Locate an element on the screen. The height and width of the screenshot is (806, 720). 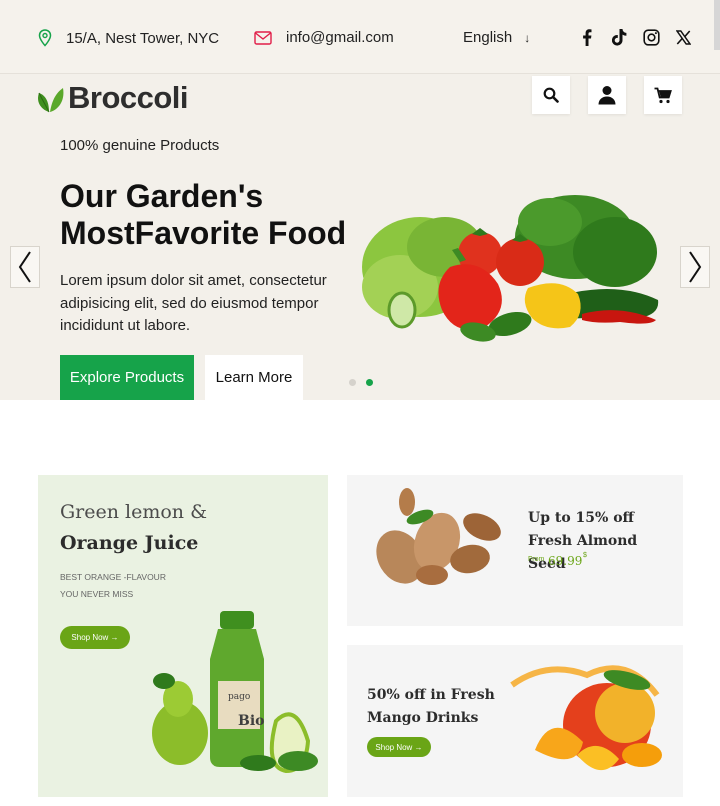
facebook-icon is located at coordinates (587, 37).